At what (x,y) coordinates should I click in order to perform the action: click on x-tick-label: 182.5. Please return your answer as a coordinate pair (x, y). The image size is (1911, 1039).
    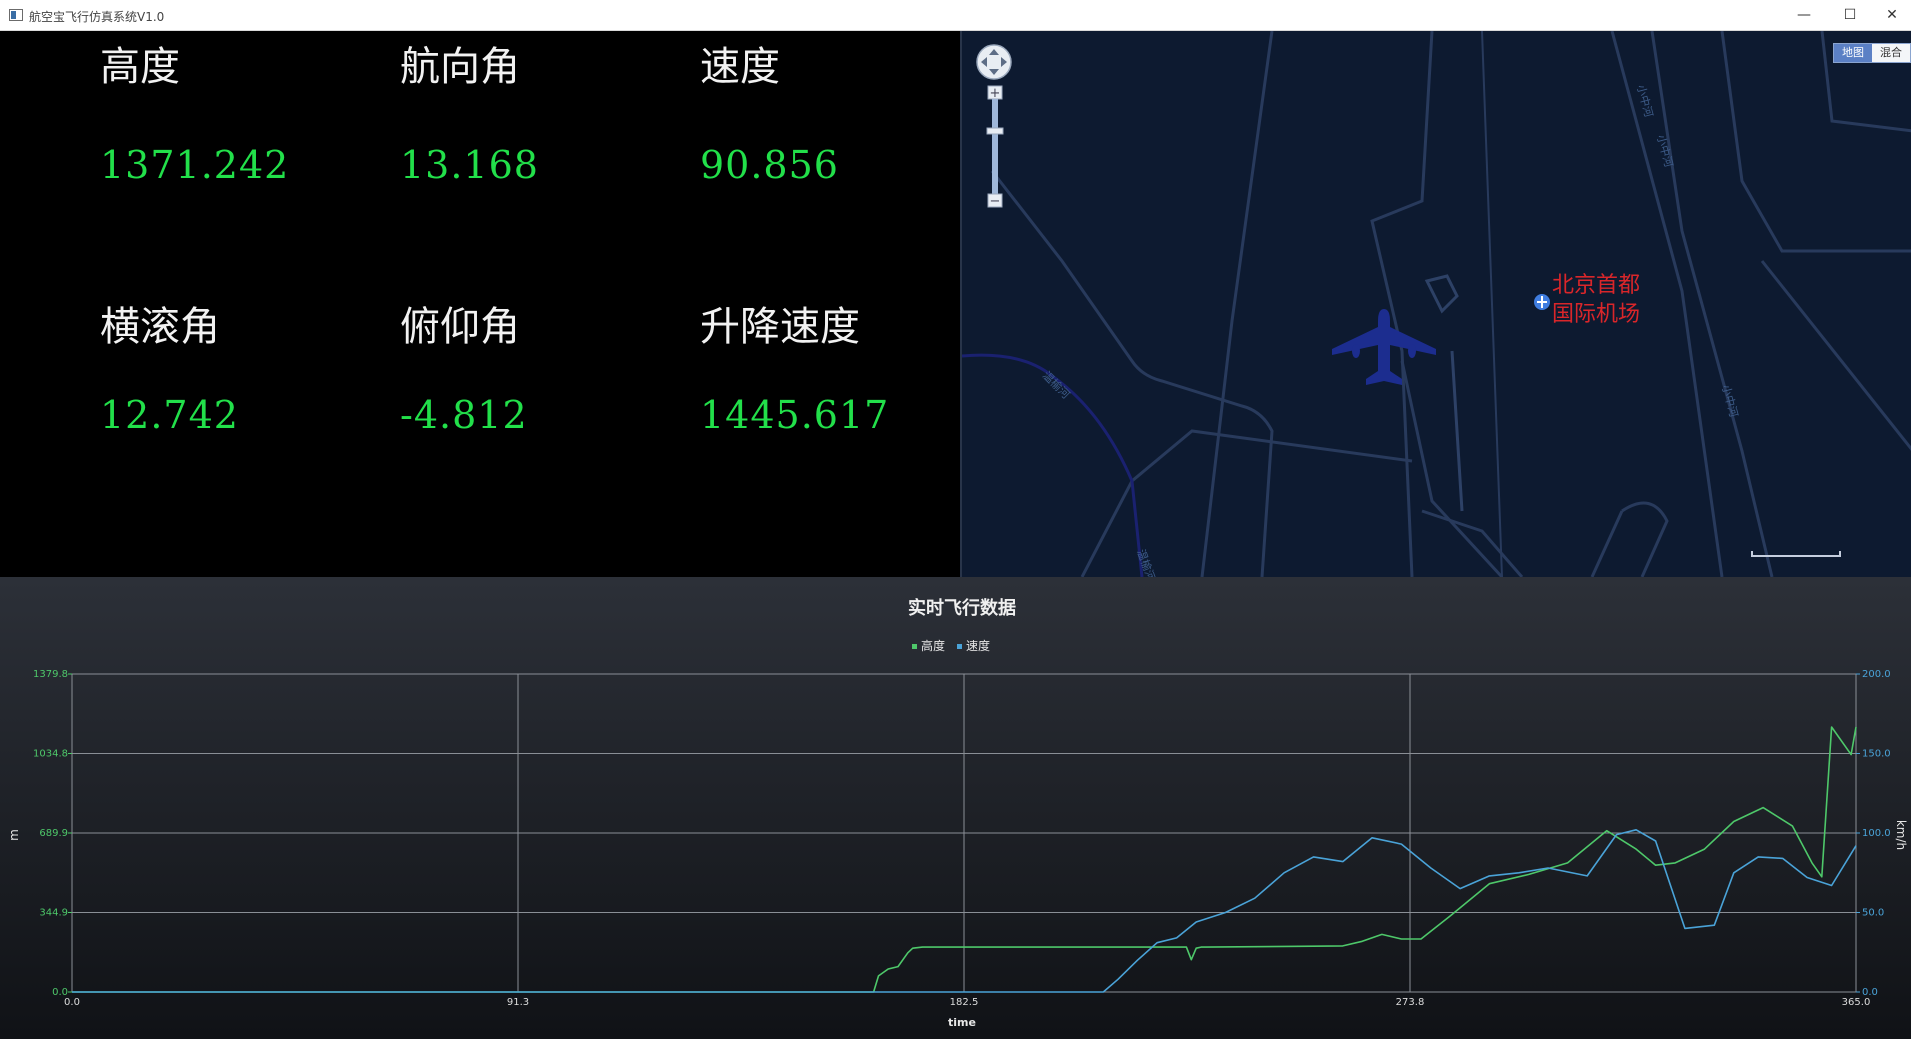
    Looking at the image, I should click on (964, 1002).